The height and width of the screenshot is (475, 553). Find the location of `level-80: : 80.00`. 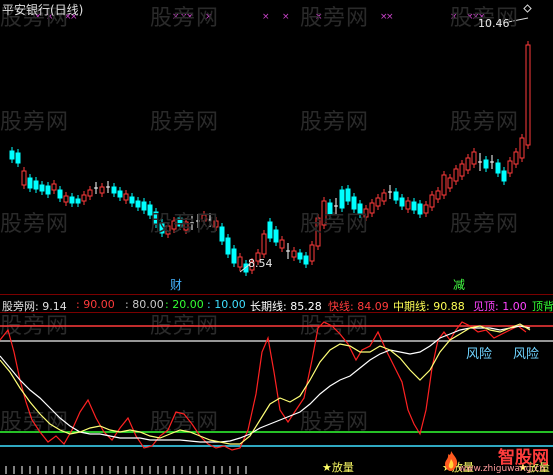

level-80: : 80.00 is located at coordinates (144, 304).